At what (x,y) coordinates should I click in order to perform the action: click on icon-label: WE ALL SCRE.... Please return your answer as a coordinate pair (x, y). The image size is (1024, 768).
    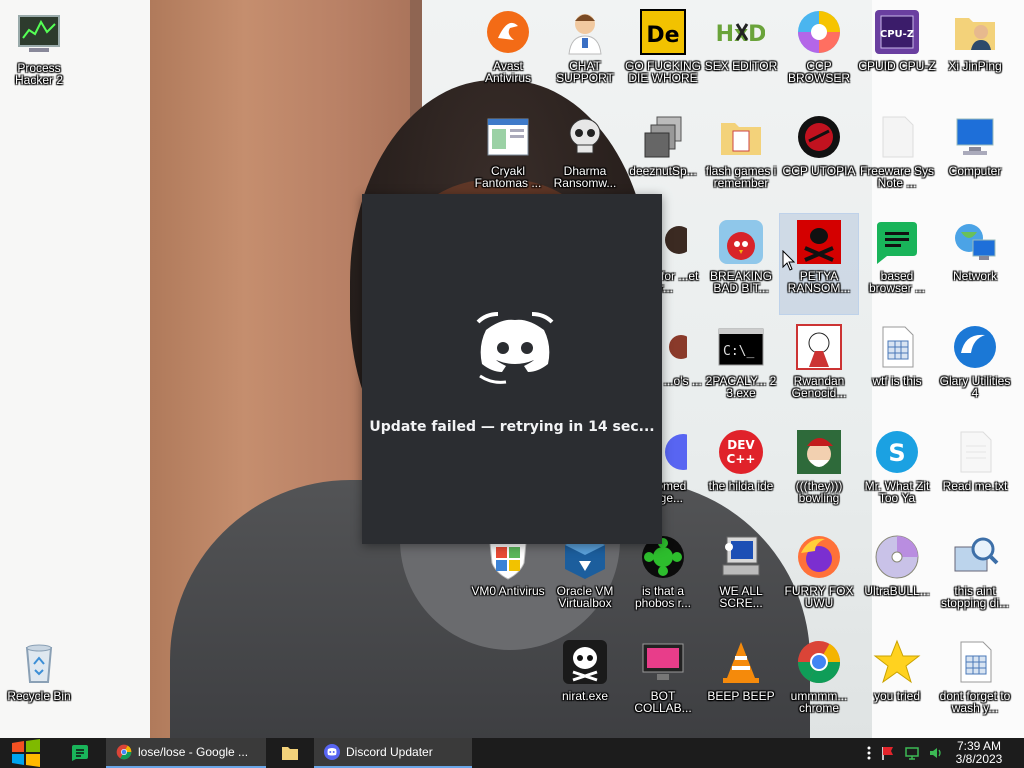
    Looking at the image, I should click on (741, 597).